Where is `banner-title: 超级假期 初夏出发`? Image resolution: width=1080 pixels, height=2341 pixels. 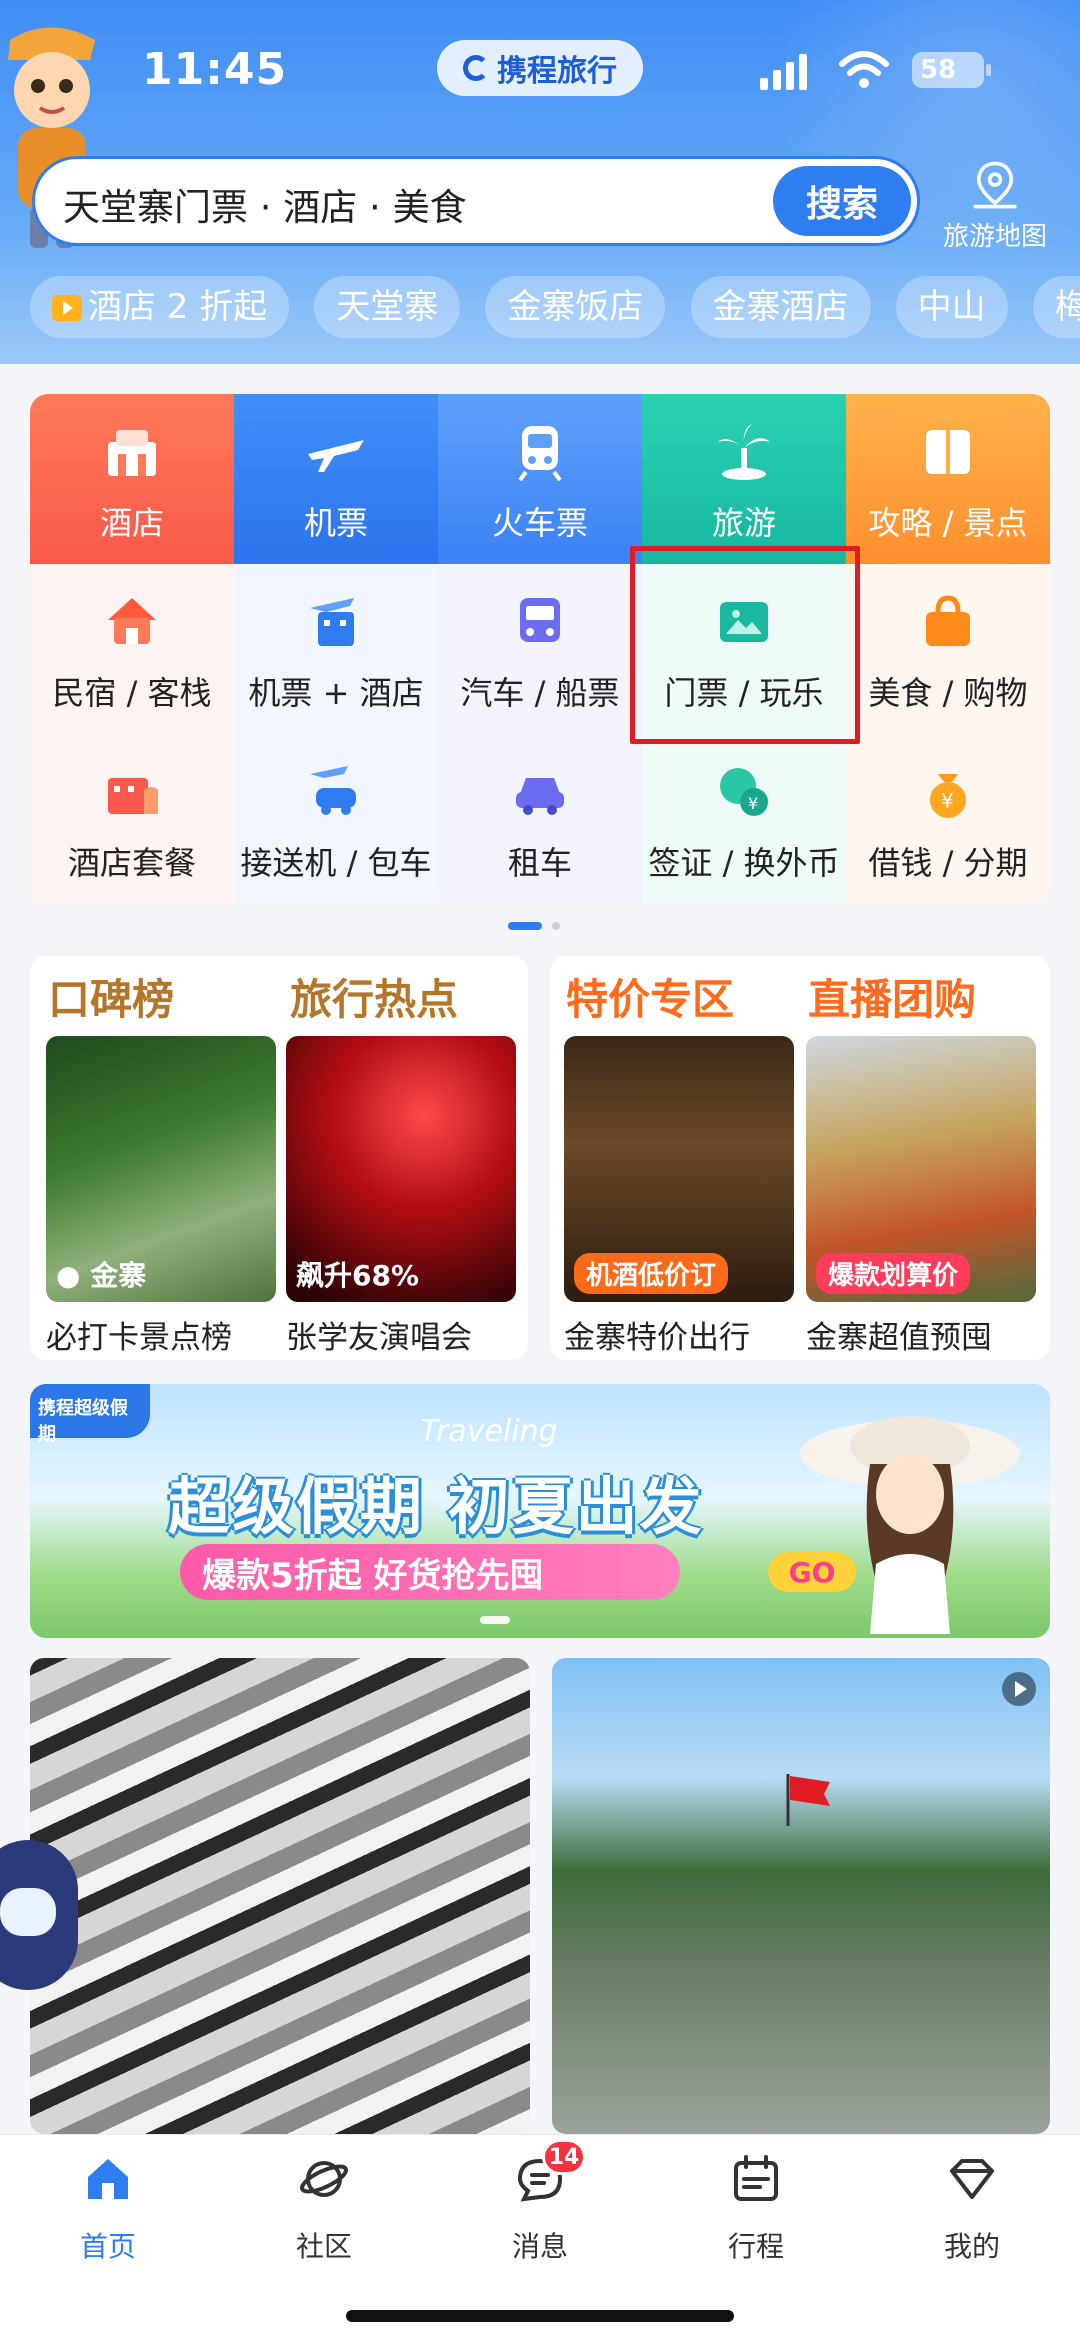 banner-title: 超级假期 初夏出发 is located at coordinates (436, 1506).